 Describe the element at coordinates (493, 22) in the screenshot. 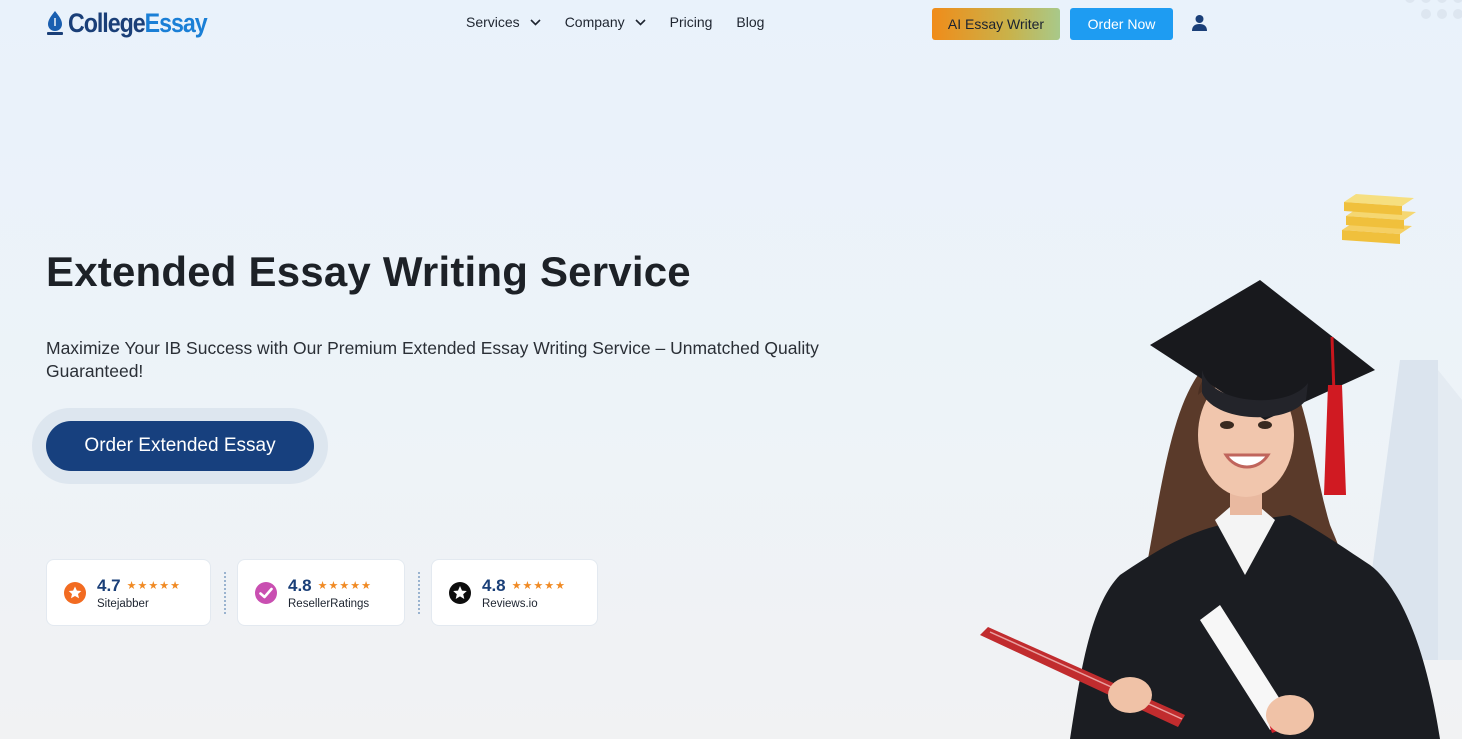

I see `nav-services-label: Services` at that location.